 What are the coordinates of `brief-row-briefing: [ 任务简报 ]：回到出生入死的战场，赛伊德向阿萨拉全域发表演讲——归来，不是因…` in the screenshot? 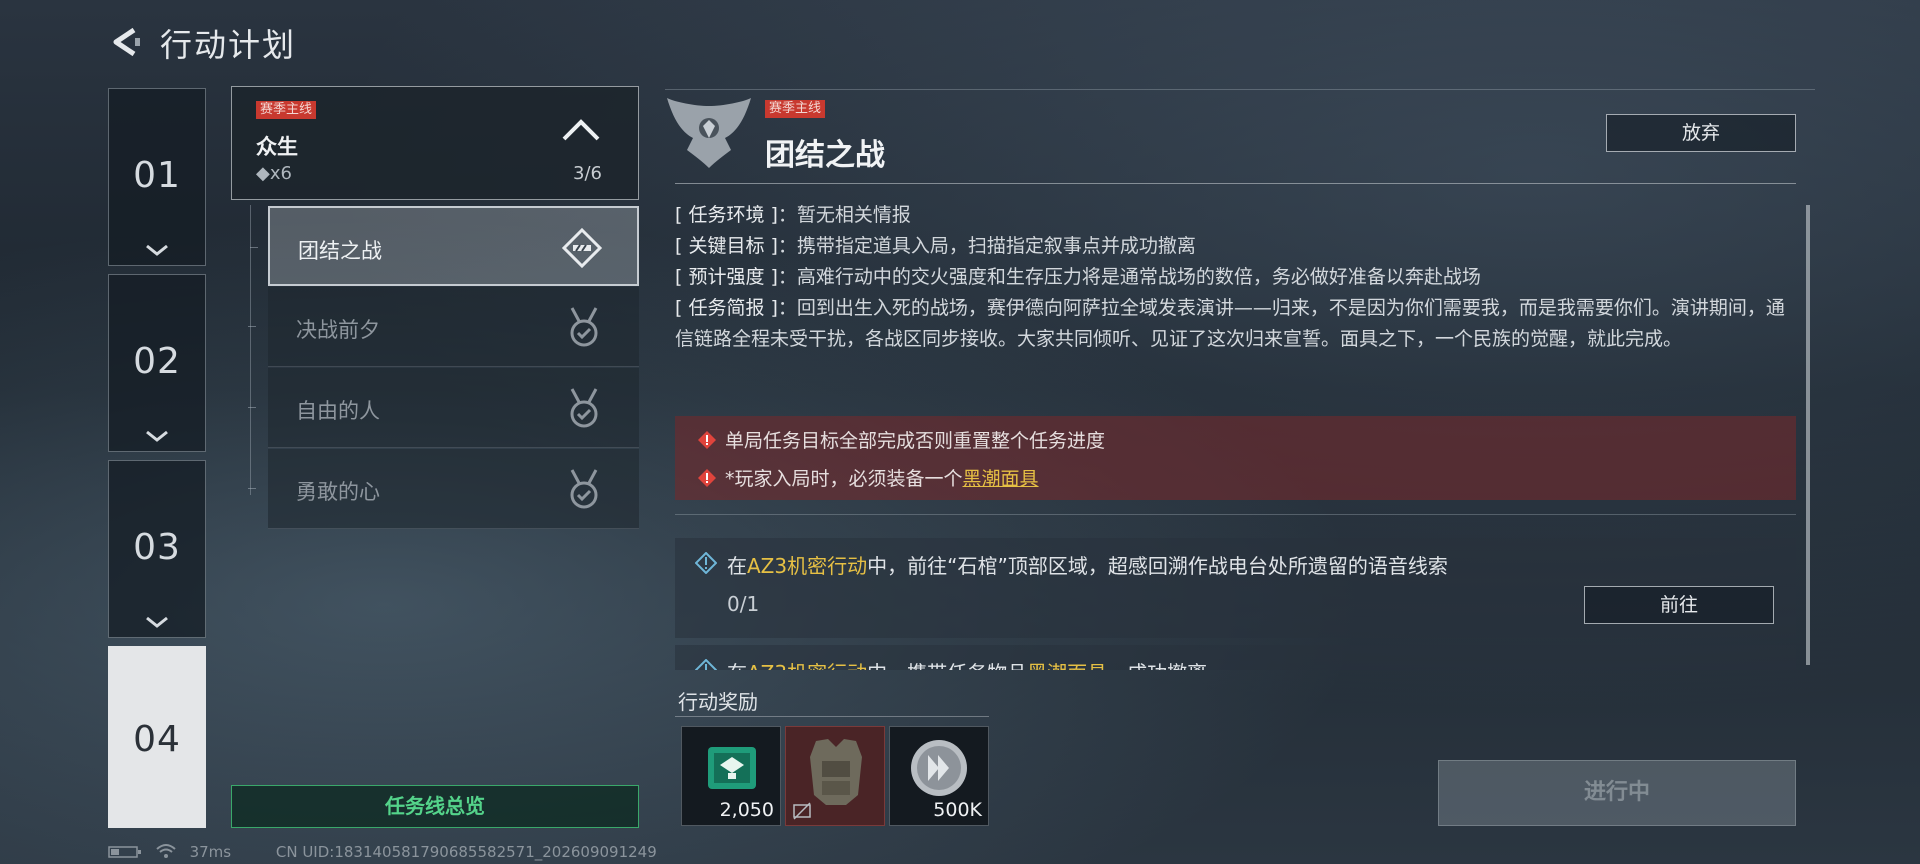 It's located at (1230, 323).